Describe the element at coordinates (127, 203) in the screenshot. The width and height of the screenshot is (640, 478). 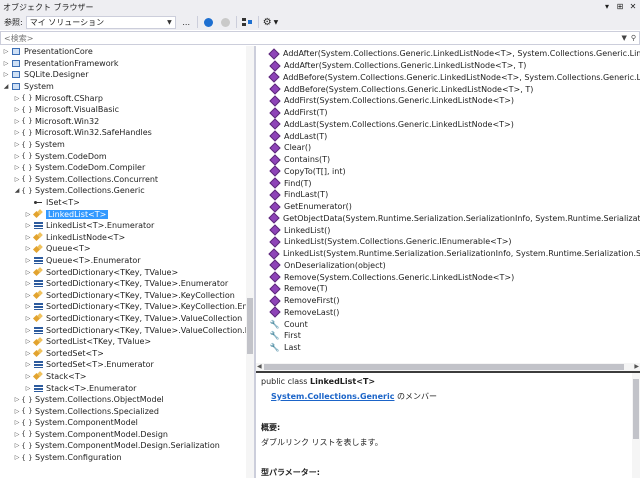
I see `tree-node: ISet<T>` at that location.